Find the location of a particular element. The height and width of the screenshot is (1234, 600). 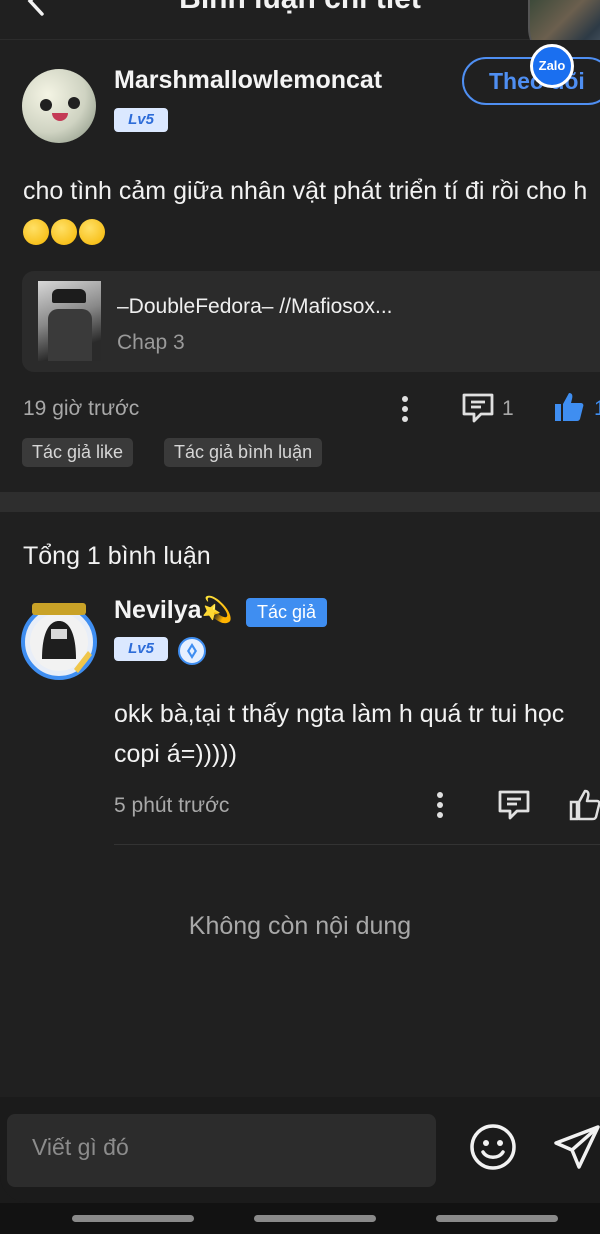

nav-home-handle is located at coordinates (315, 1218).